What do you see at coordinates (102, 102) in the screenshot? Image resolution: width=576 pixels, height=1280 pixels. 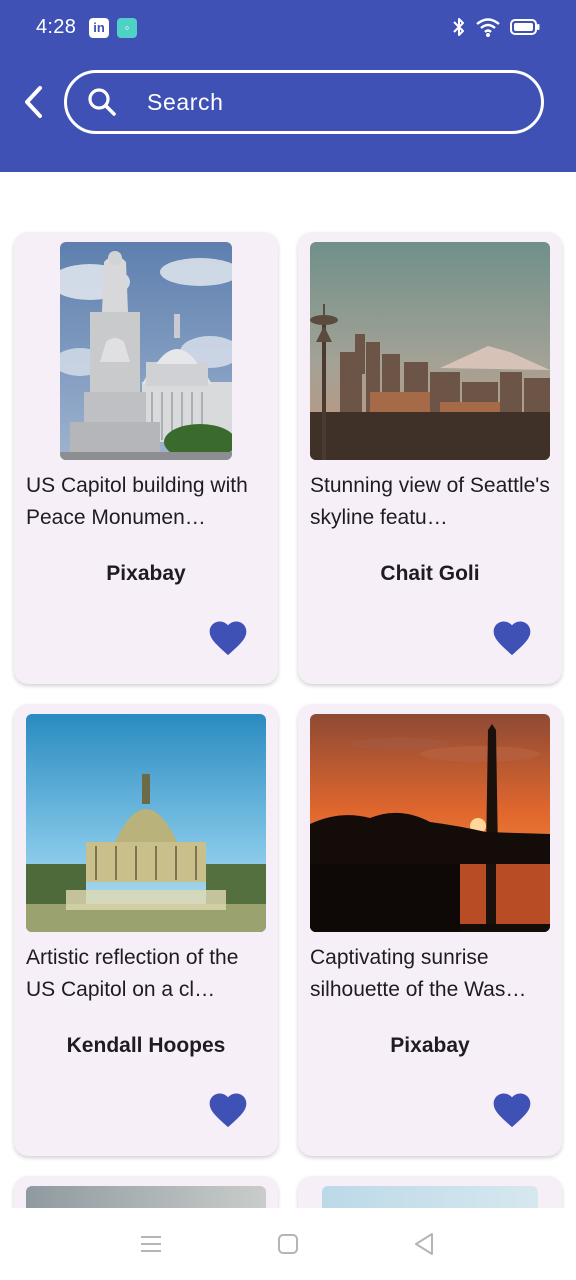 I see `search-icon` at bounding box center [102, 102].